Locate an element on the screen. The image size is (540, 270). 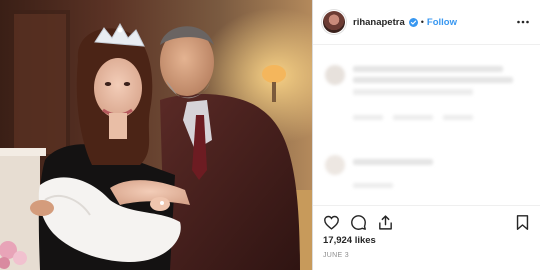
follow-button: Follow is located at coordinates (442, 22).